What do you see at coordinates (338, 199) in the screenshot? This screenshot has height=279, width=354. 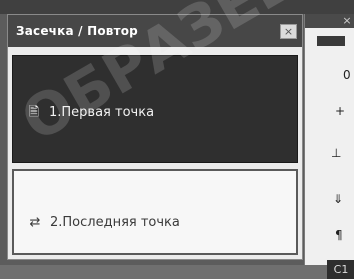 I see `side-glyph-arrow: ⇓` at bounding box center [338, 199].